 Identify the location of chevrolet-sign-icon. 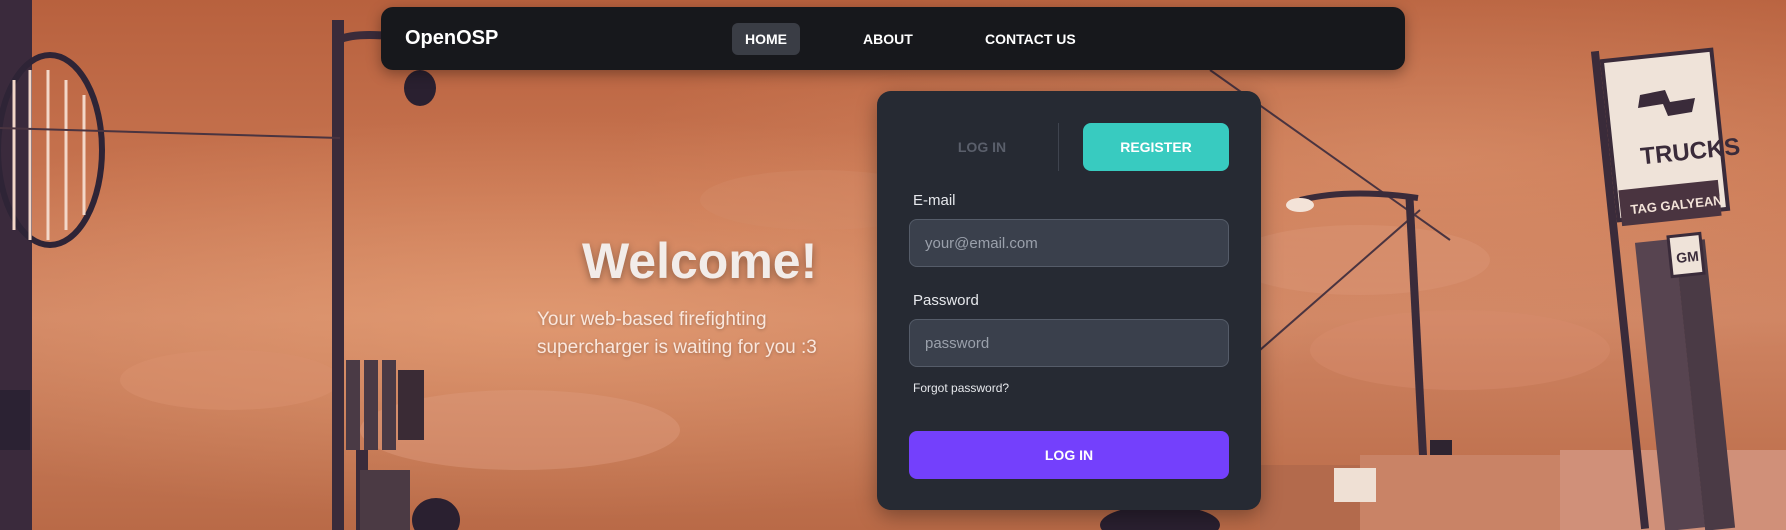
(1355, 485).